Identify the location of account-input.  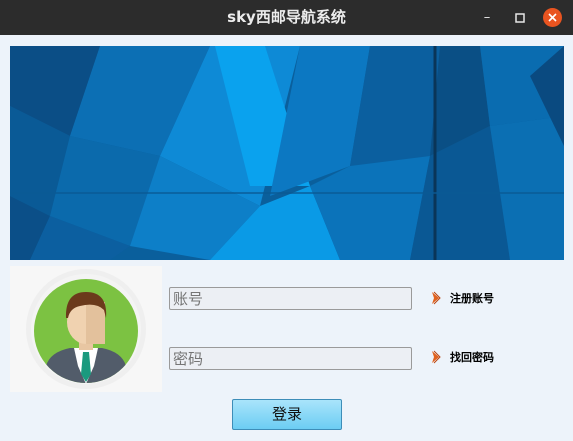
(290, 298).